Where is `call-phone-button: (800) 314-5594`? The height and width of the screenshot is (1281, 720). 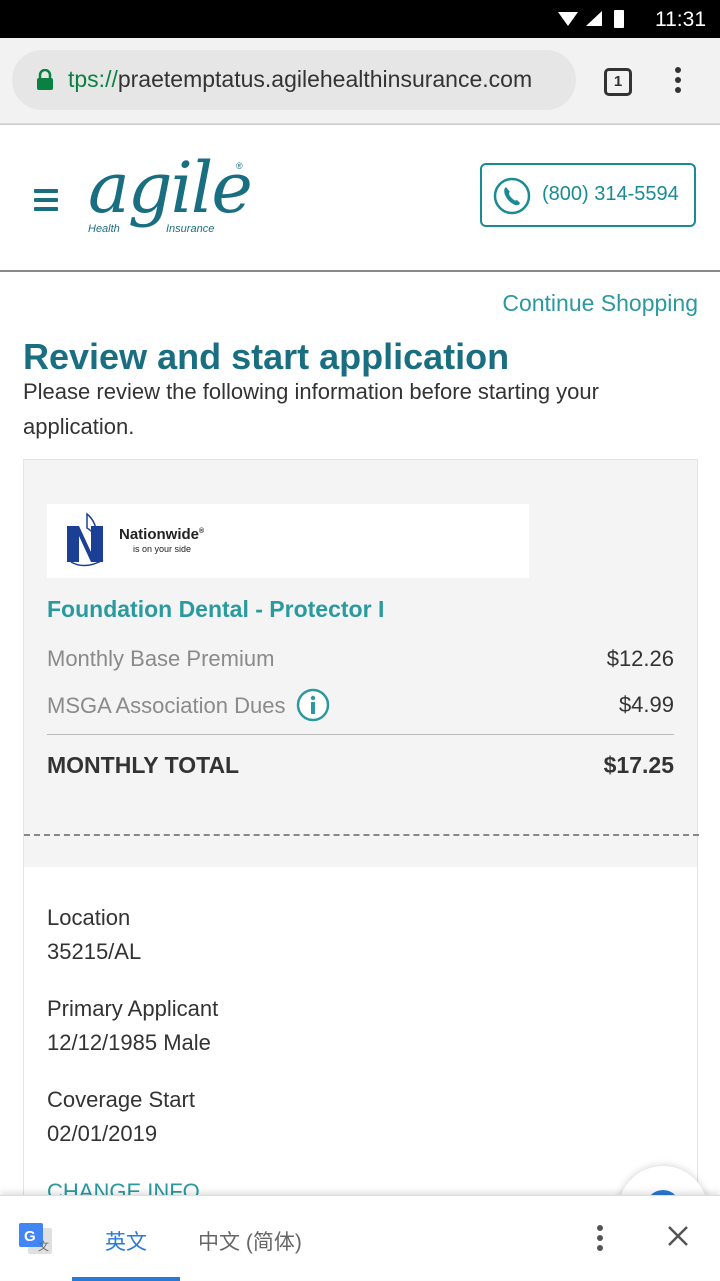 call-phone-button: (800) 314-5594 is located at coordinates (588, 195).